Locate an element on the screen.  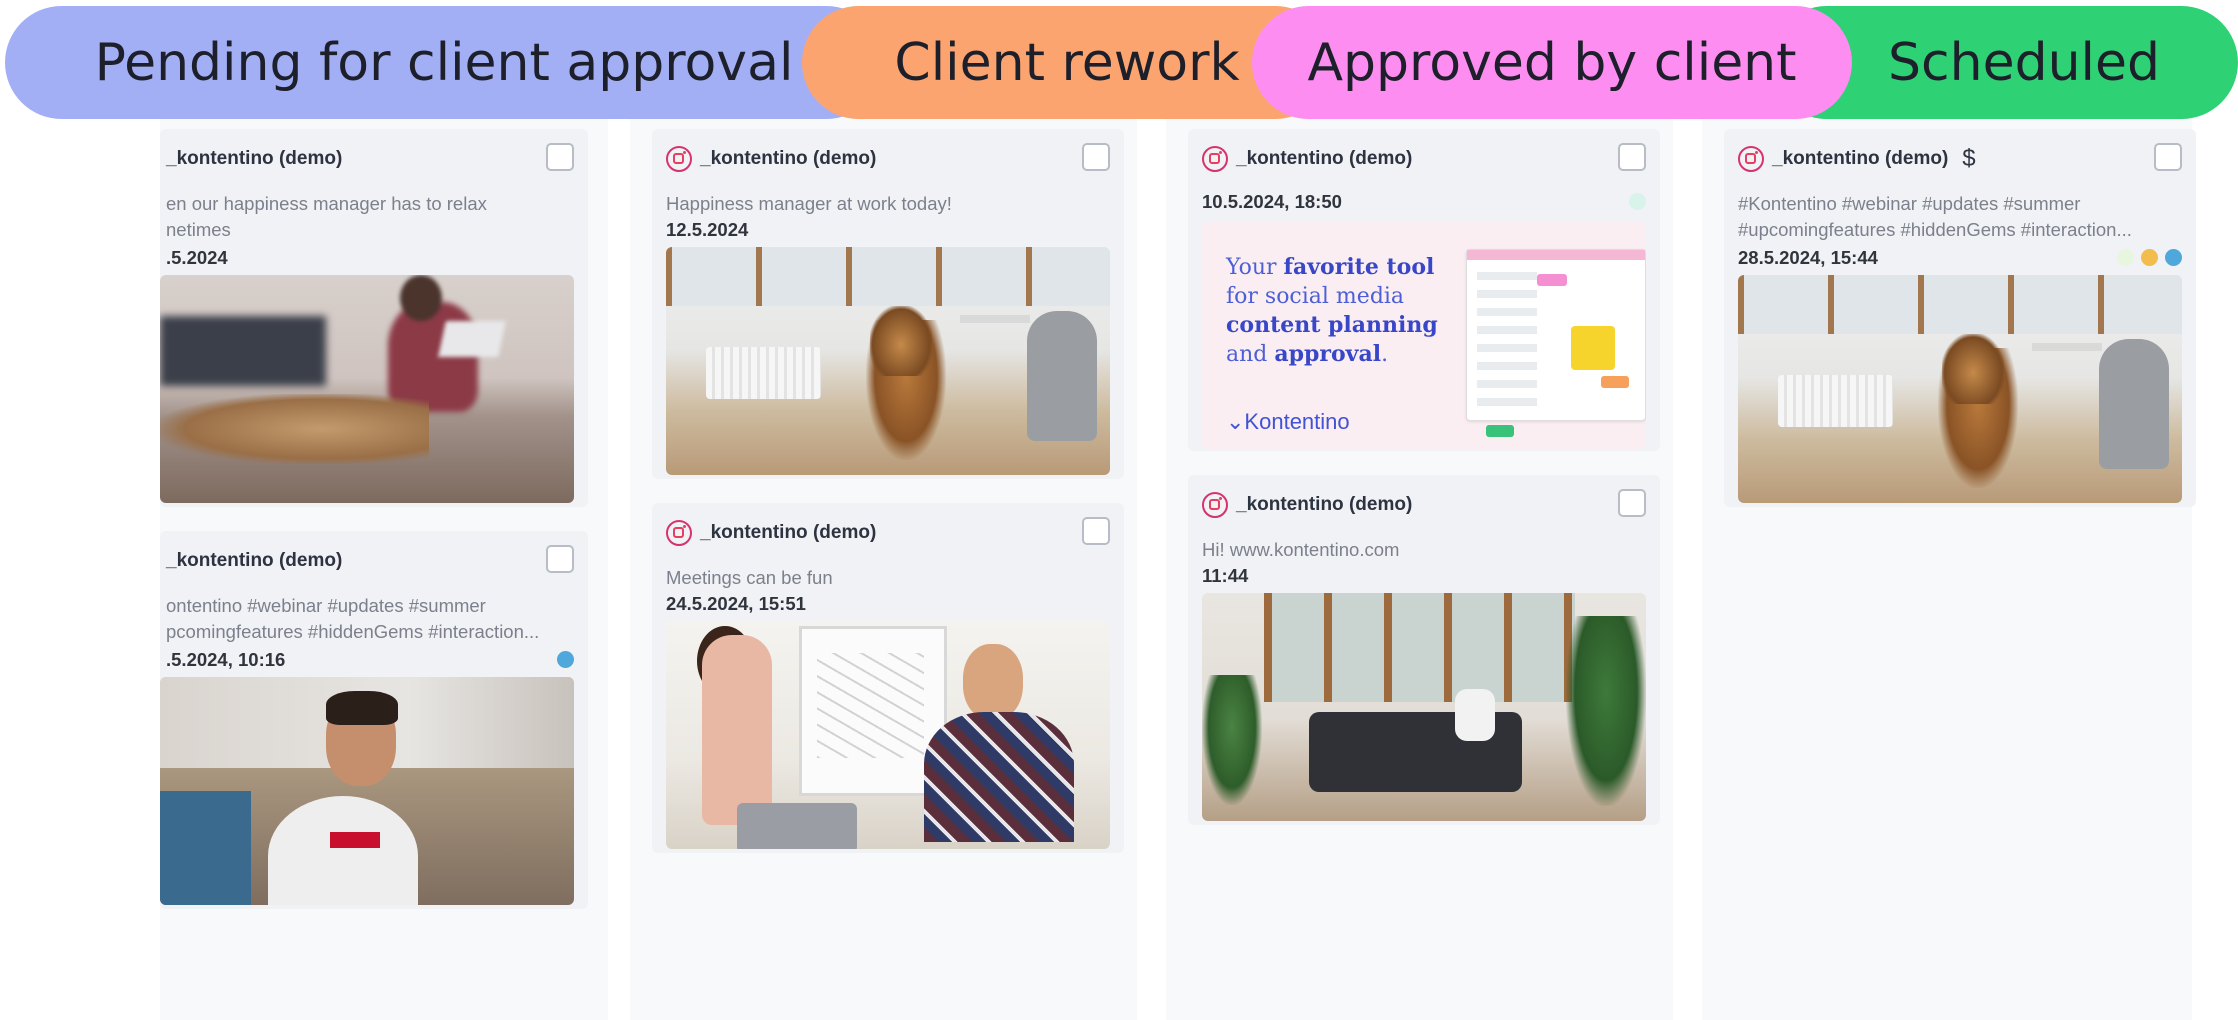
status-label: Pending for client approval is located at coordinates (444, 62).